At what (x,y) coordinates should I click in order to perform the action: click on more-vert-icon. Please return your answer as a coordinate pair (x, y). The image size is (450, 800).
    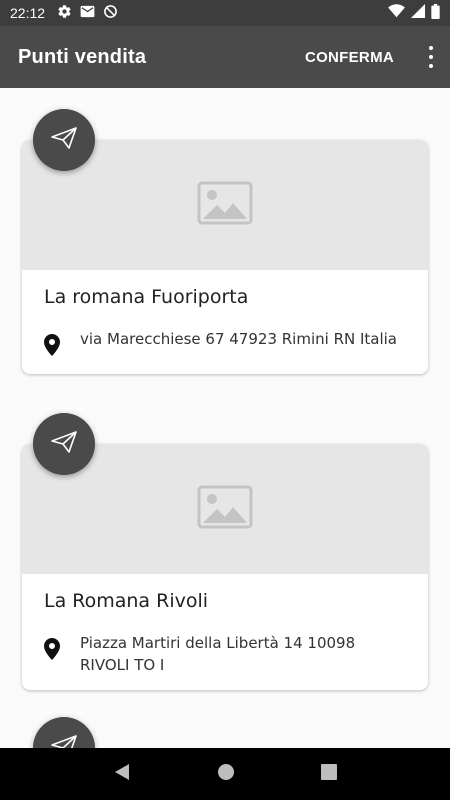
    Looking at the image, I should click on (431, 57).